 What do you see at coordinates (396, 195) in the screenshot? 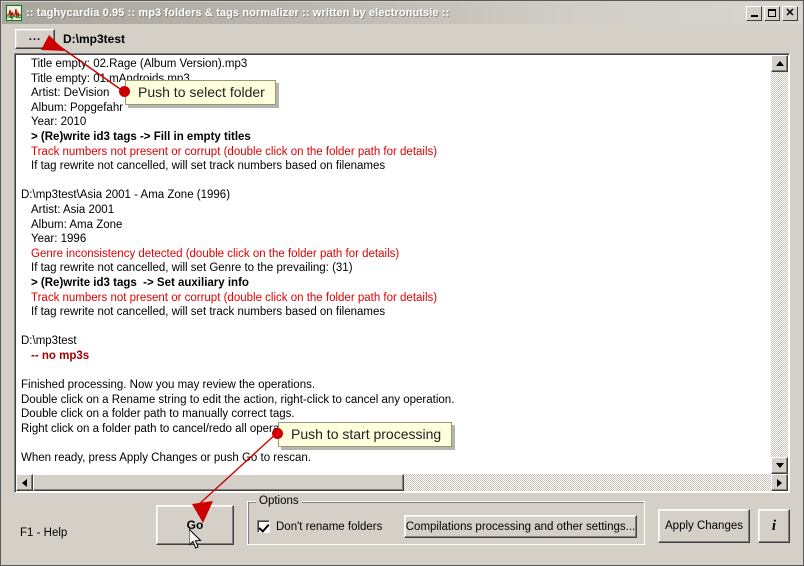
I see `log-line: D:\mp3test\Asia 2001 - Ama Zone (1996)` at bounding box center [396, 195].